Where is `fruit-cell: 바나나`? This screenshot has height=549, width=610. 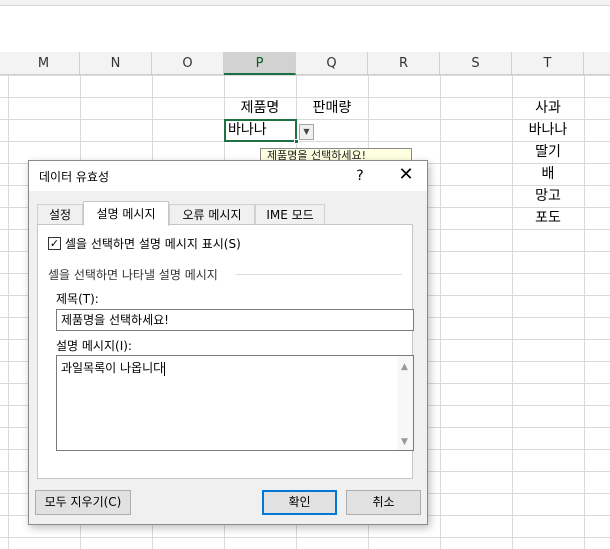 fruit-cell: 바나나 is located at coordinates (548, 130).